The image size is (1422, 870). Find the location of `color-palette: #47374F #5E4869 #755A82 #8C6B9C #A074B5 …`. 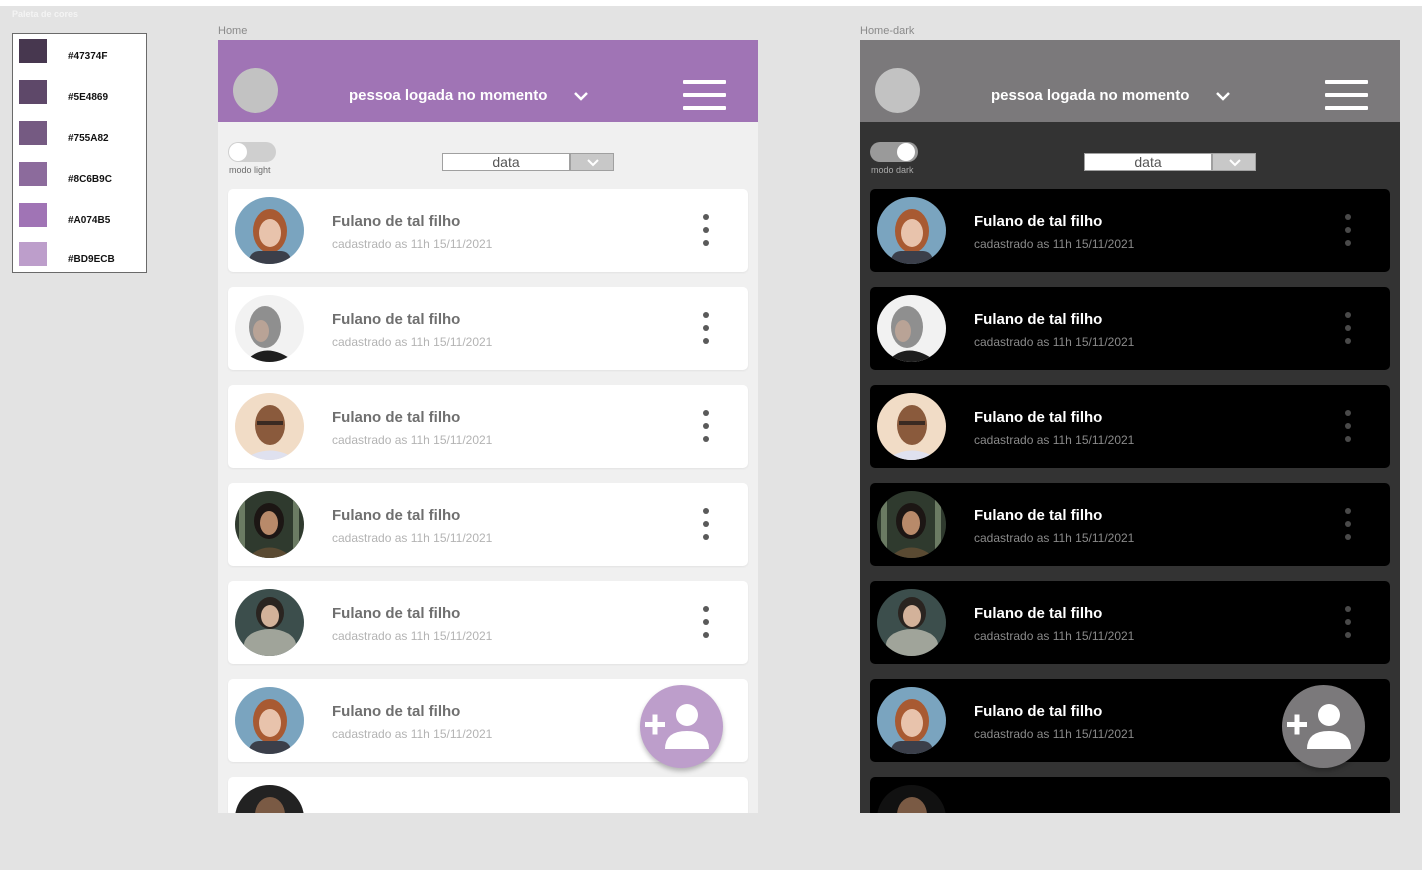

color-palette: #47374F #5E4869 #755A82 #8C6B9C #A074B5 … is located at coordinates (79, 153).